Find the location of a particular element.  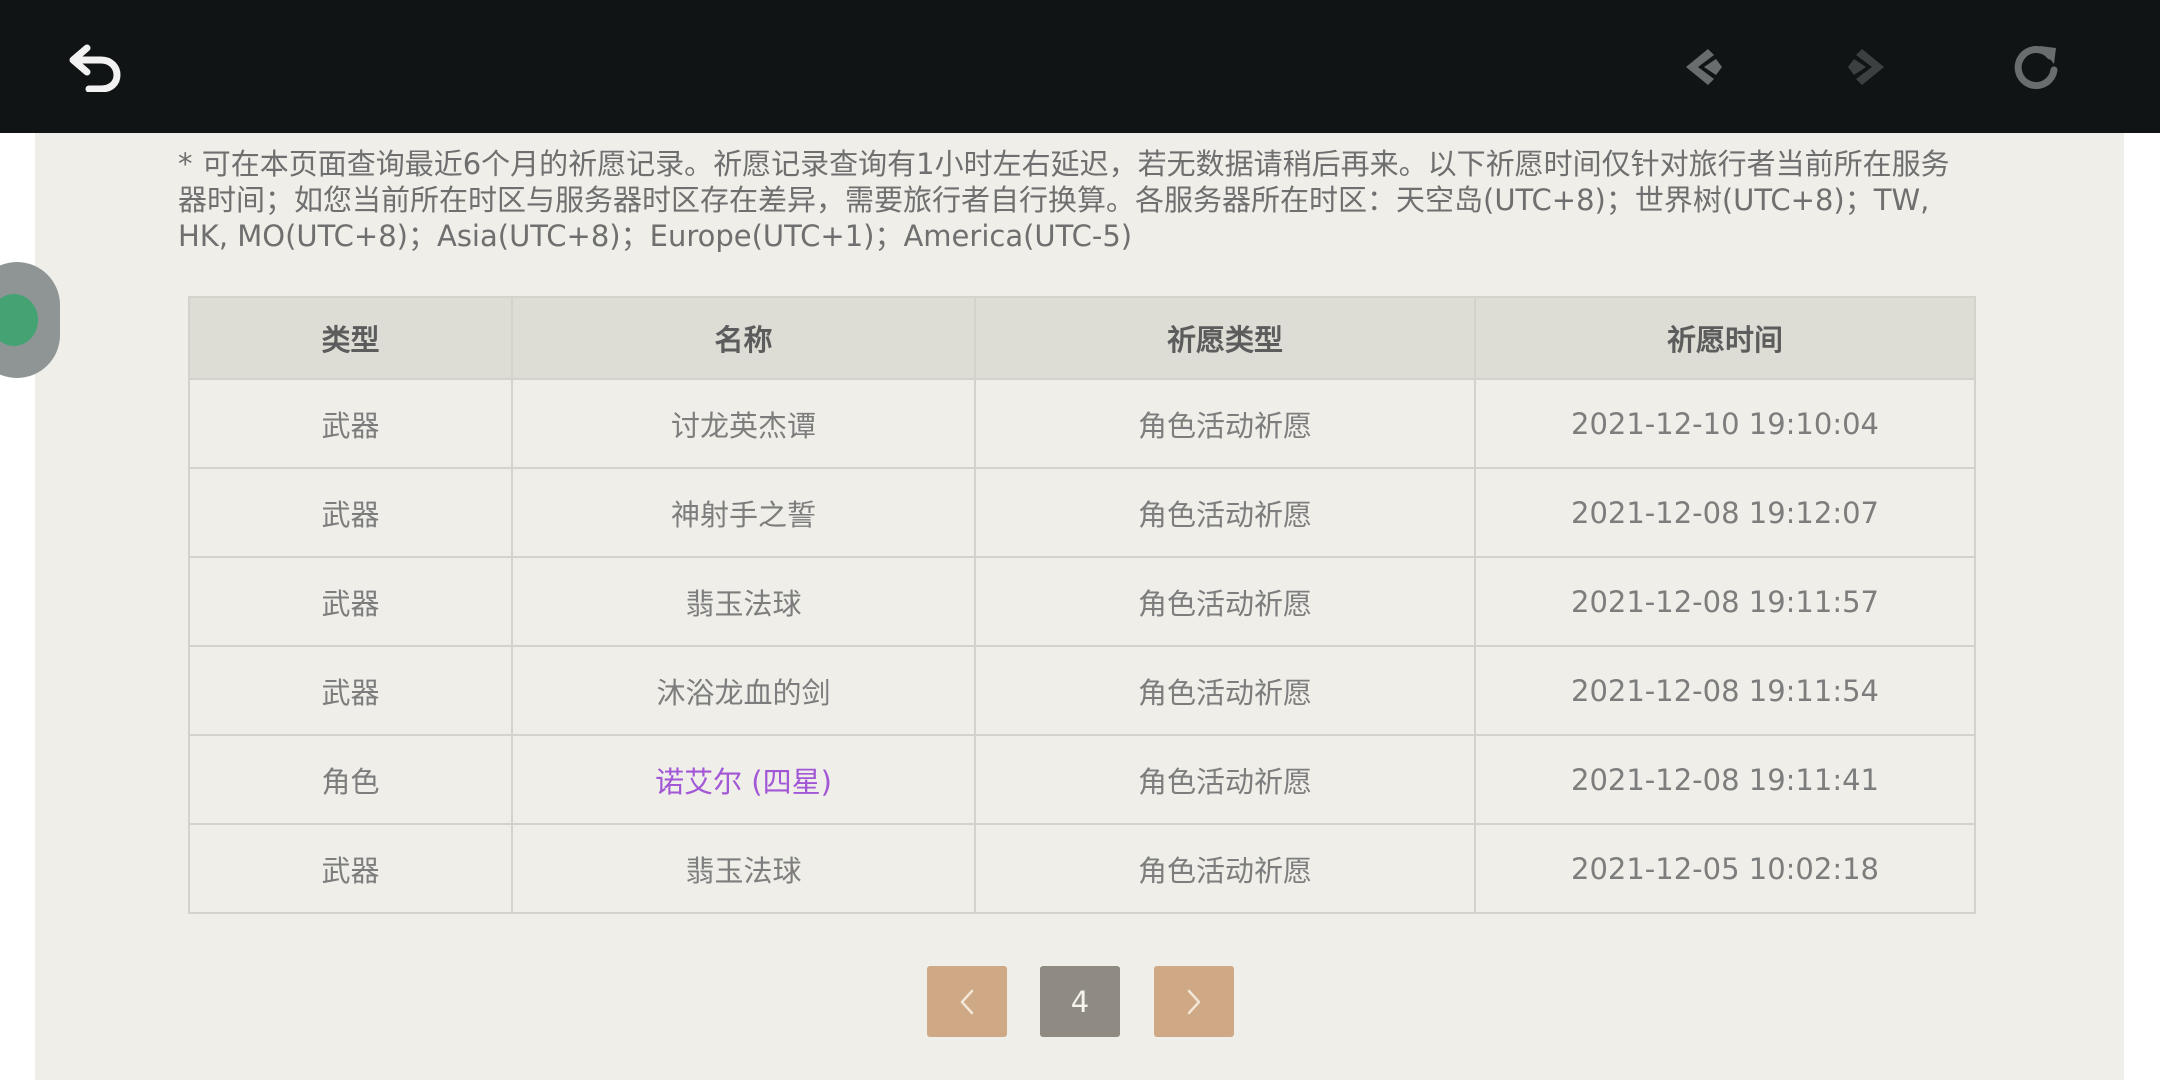

table-row: 武器 讨龙英杰谭 角色活动祈愿 2021-12-10 19:10:04 is located at coordinates (1082, 423).